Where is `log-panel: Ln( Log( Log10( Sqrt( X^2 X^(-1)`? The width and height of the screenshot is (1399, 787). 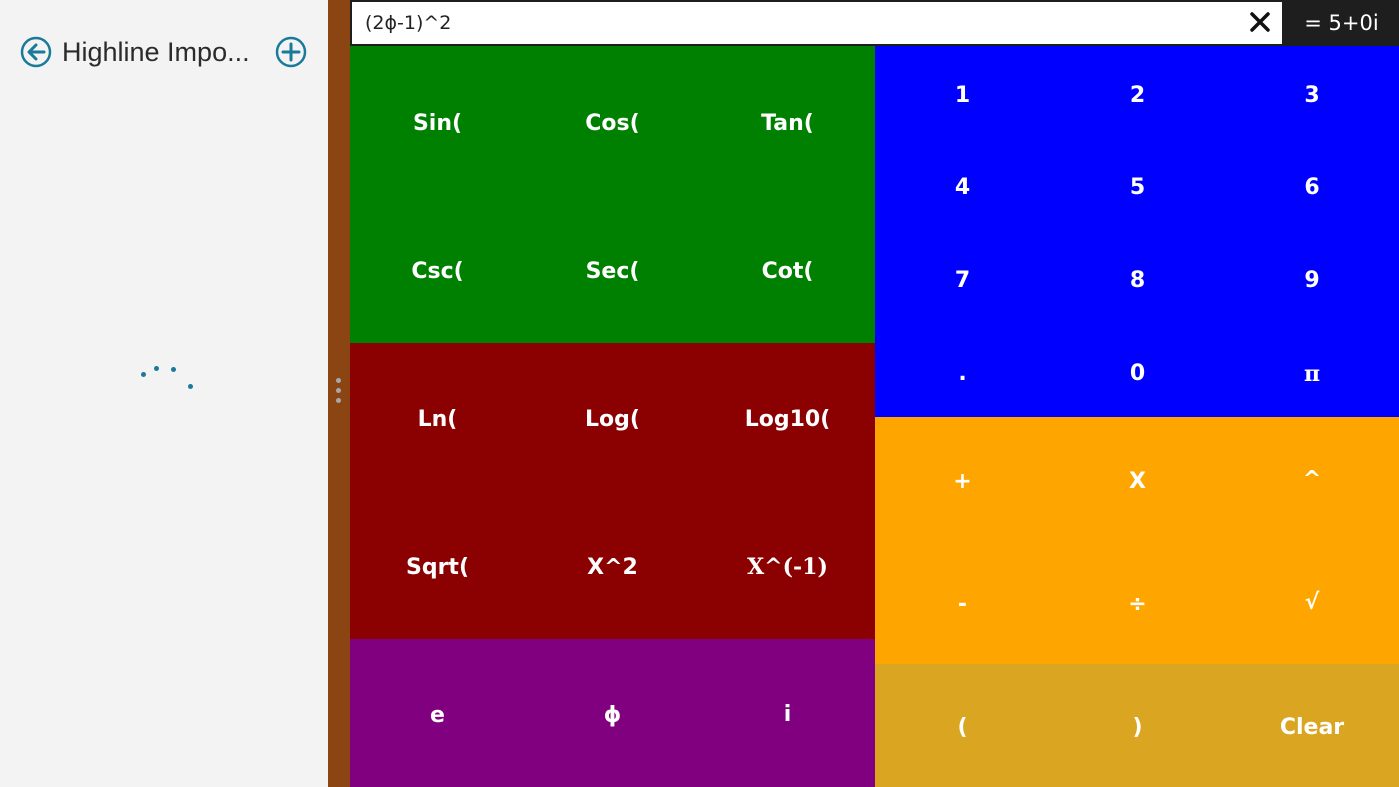 log-panel: Ln( Log( Log10( Sqrt( X^2 X^(-1) is located at coordinates (612, 491).